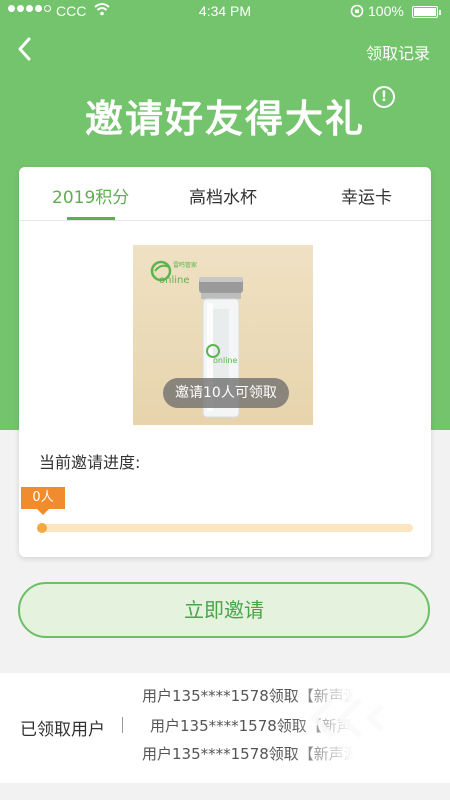 This screenshot has width=450, height=800. What do you see at coordinates (357, 11) in the screenshot?
I see `rotation-lock-icon` at bounding box center [357, 11].